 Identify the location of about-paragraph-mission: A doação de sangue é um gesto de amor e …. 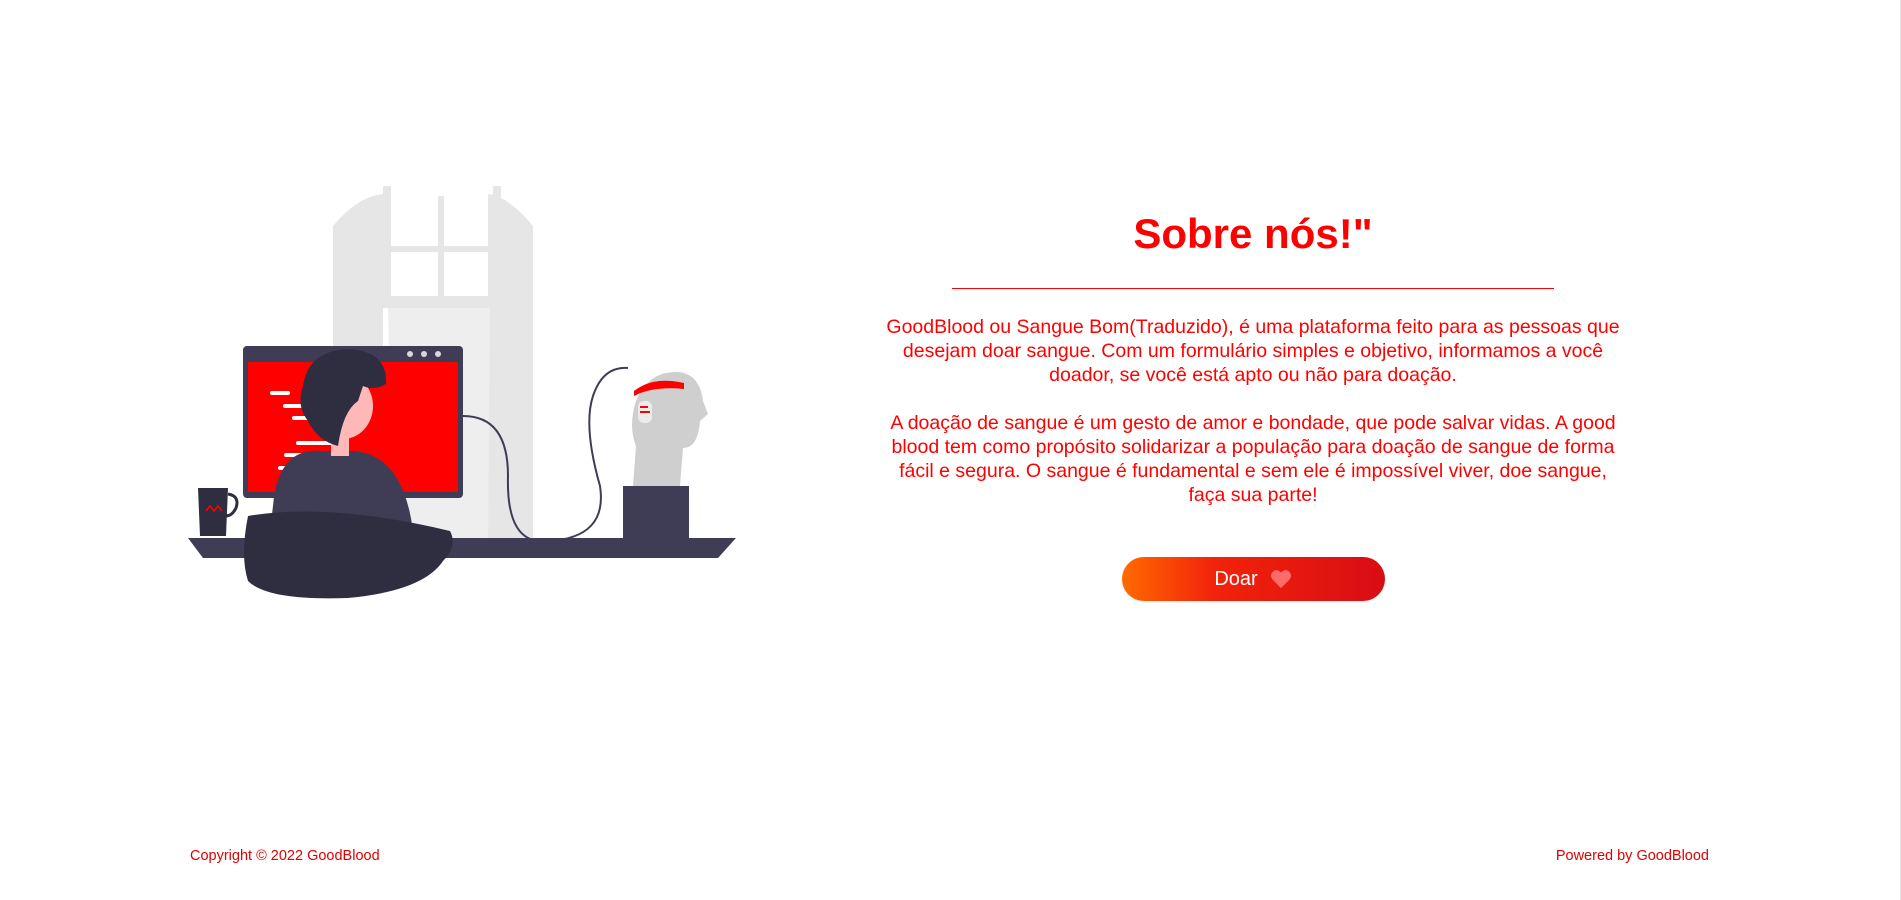
(1253, 459).